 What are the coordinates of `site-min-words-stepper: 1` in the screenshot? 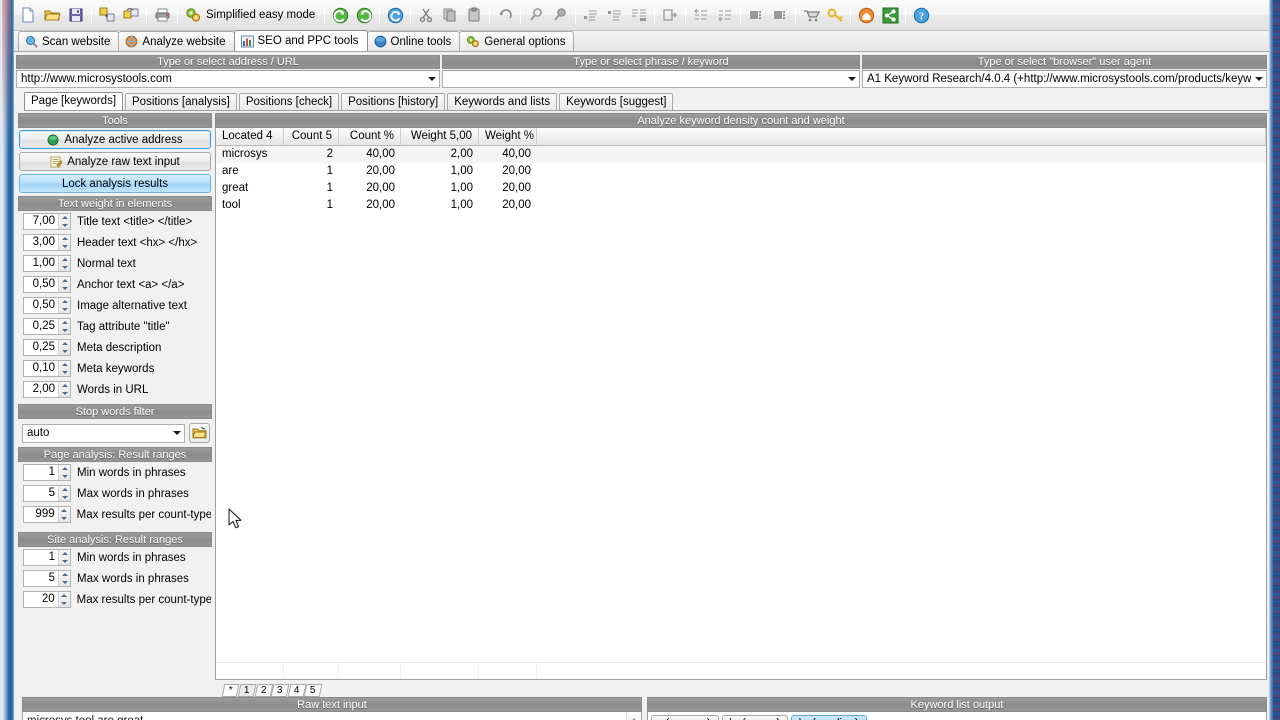 It's located at (47, 557).